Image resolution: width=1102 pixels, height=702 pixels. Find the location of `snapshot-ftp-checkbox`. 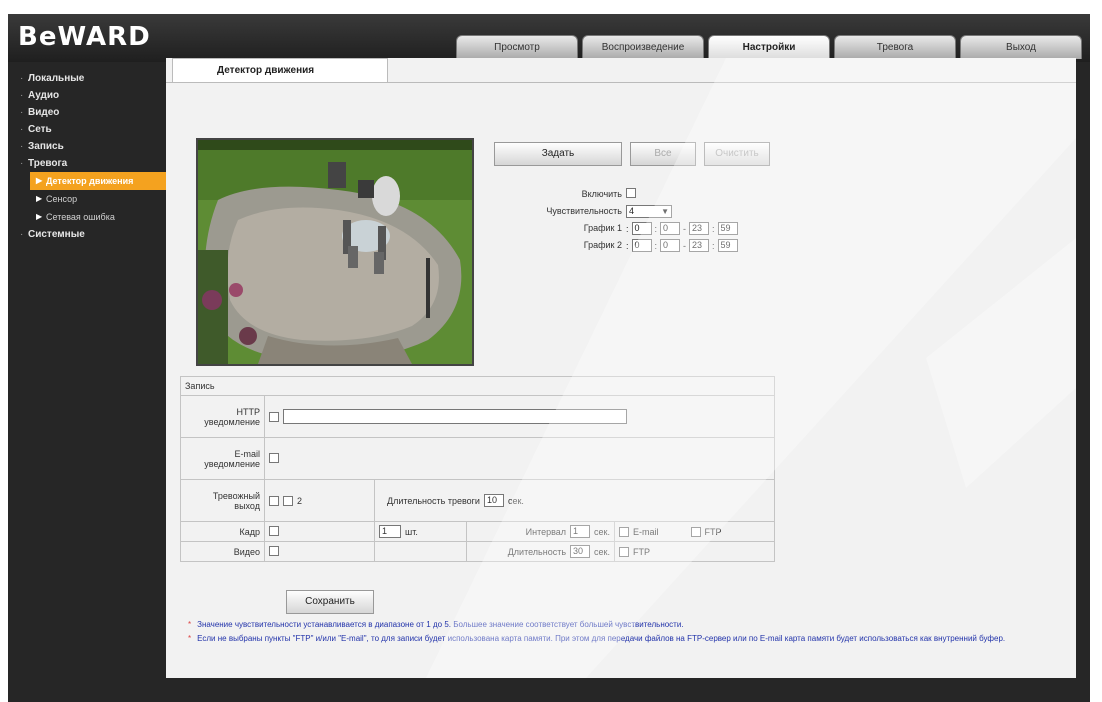

snapshot-ftp-checkbox is located at coordinates (695, 531).